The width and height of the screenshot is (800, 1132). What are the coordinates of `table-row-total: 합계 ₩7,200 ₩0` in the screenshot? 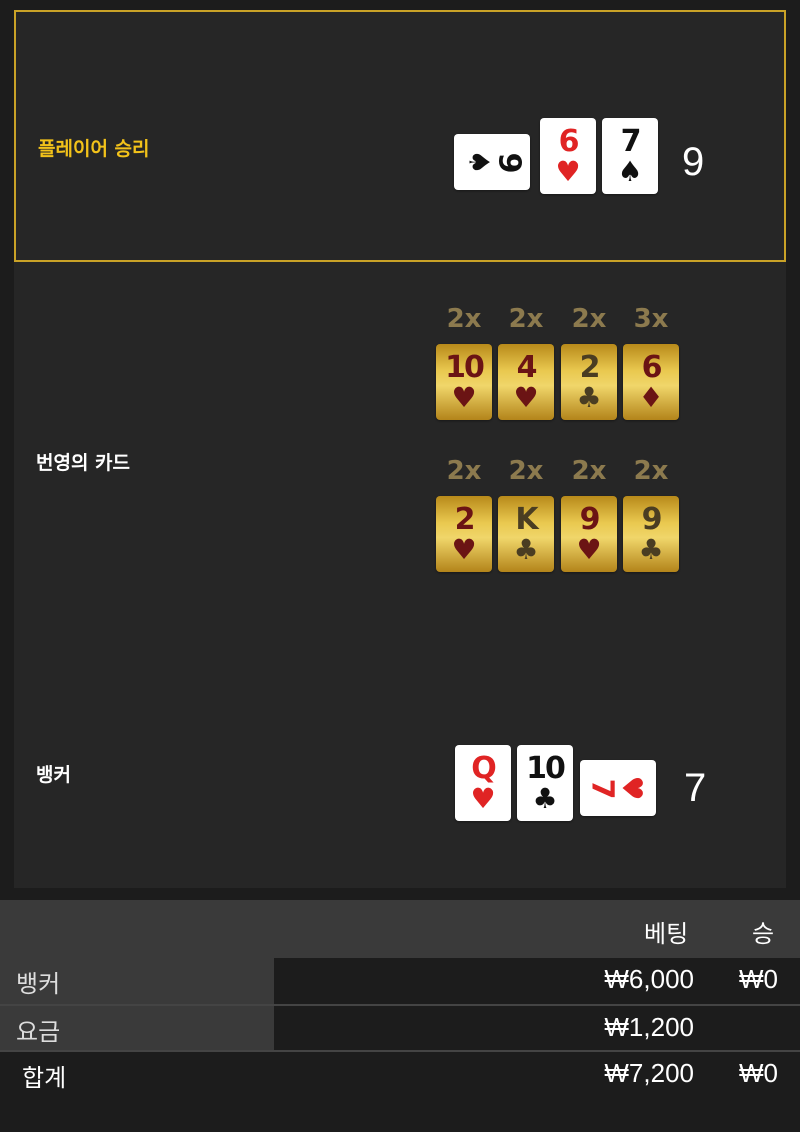 It's located at (400, 1073).